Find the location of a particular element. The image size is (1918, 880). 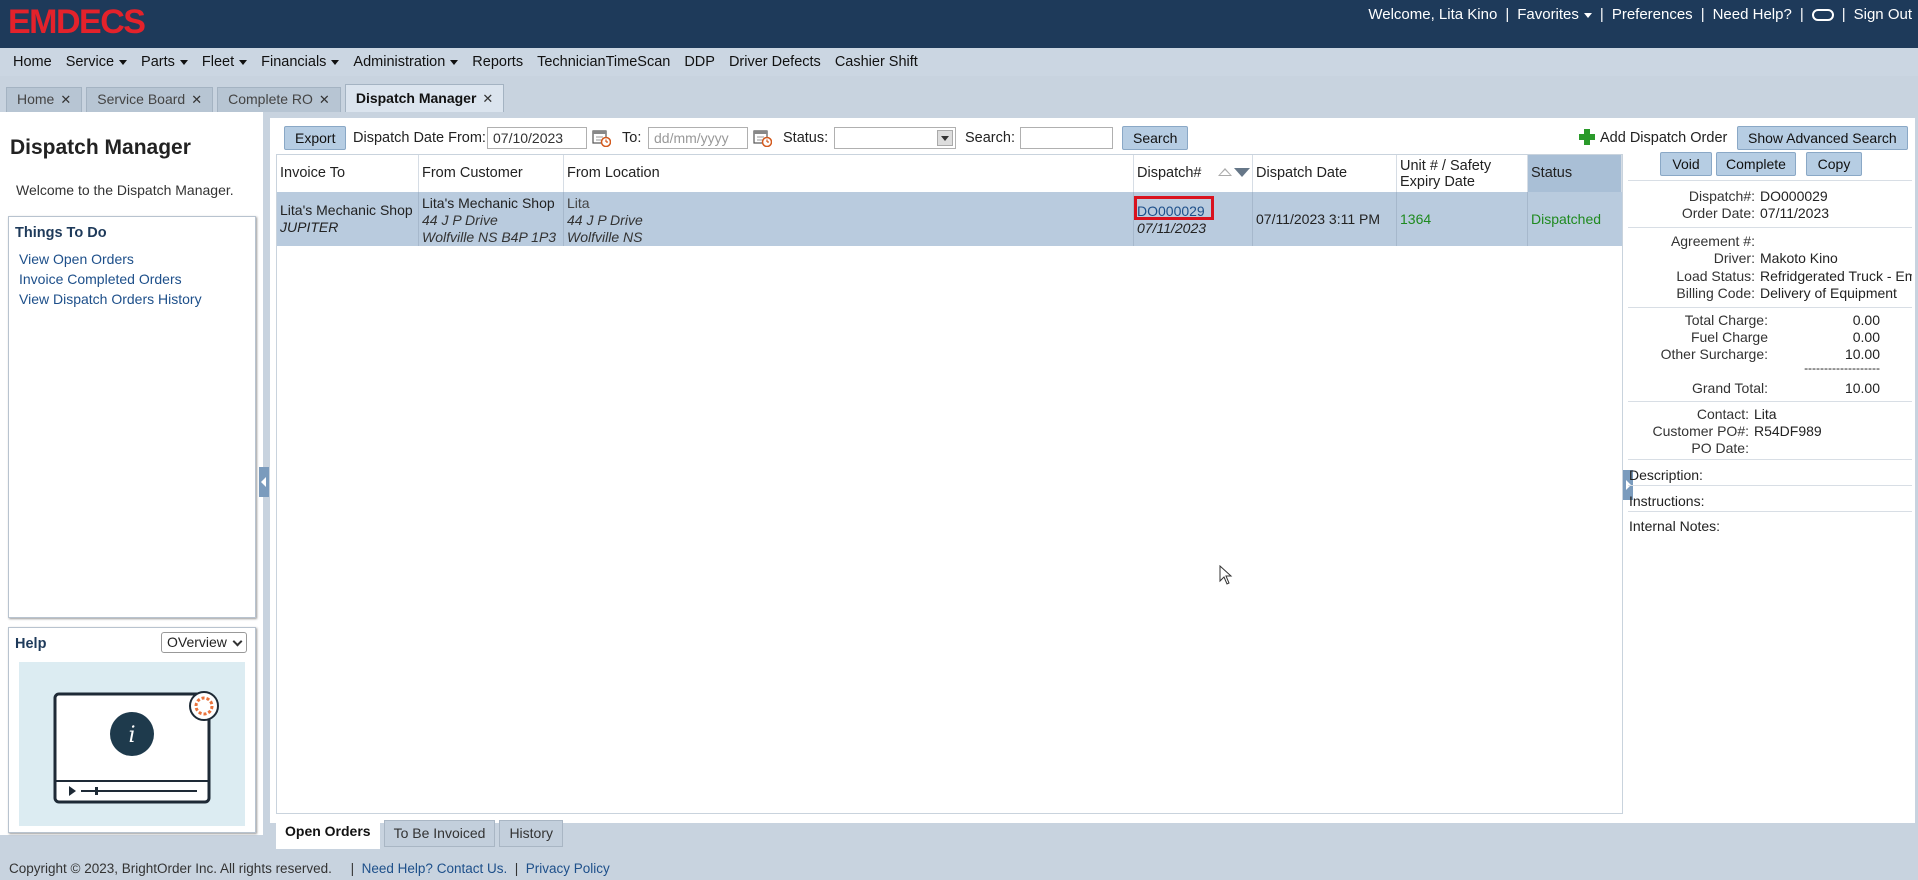

tab-to-be-invoiced: To Be Invoiced is located at coordinates (439, 833).